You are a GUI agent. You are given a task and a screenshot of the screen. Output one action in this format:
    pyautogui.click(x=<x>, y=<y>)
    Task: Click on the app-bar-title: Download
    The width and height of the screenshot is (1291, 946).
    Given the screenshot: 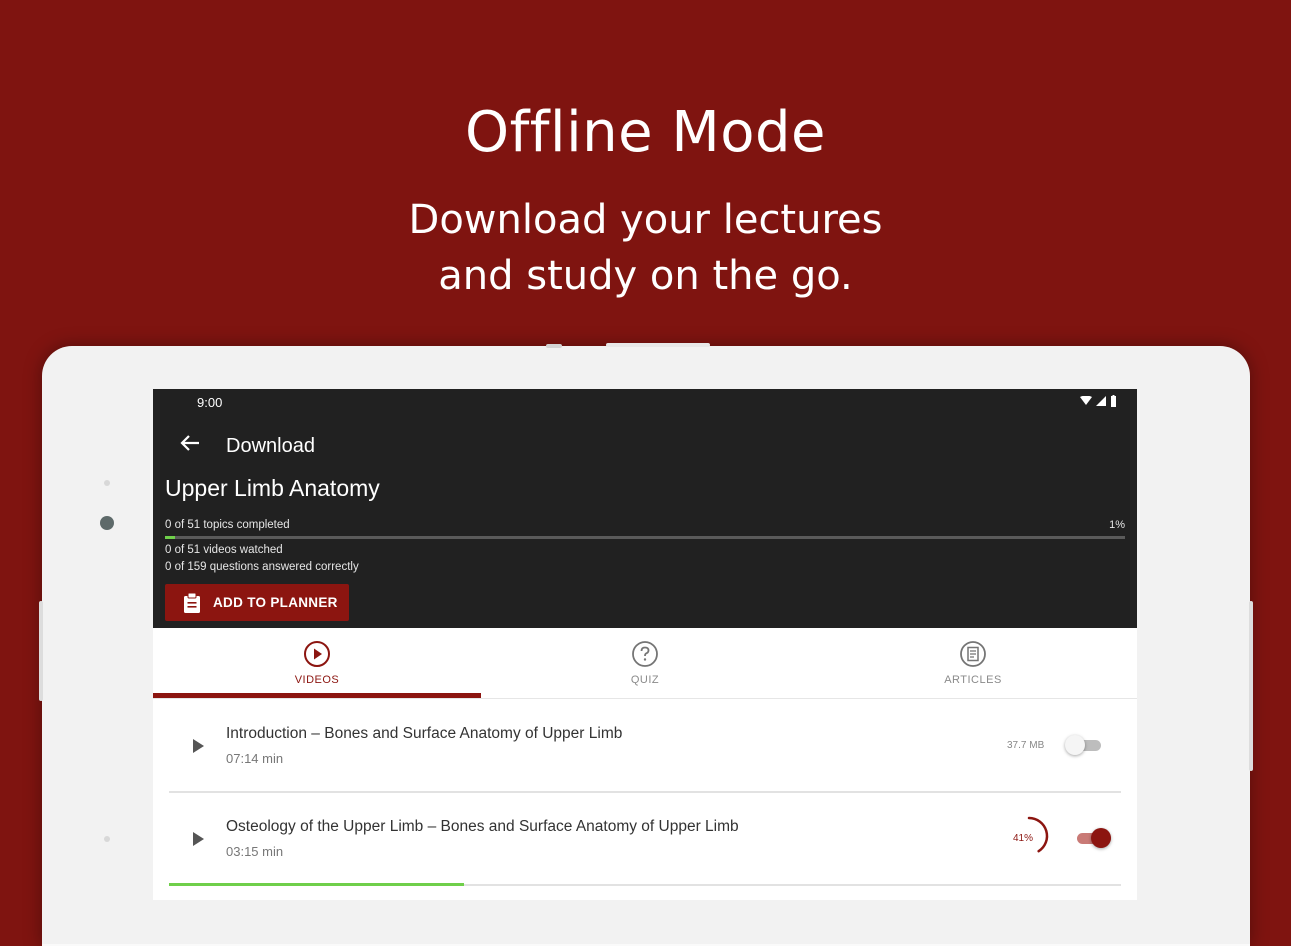 What is the action you would take?
    pyautogui.click(x=270, y=446)
    